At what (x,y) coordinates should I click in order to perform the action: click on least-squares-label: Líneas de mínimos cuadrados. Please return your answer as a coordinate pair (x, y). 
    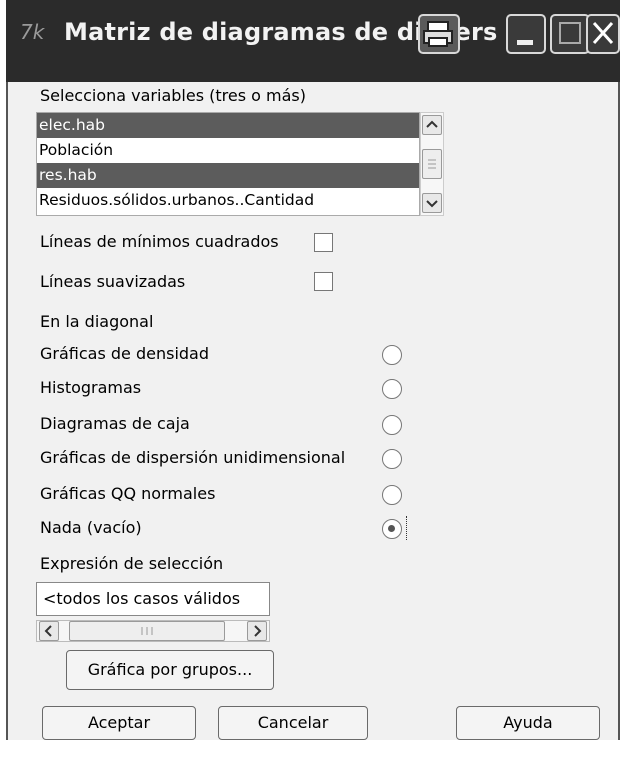
    Looking at the image, I should click on (159, 241).